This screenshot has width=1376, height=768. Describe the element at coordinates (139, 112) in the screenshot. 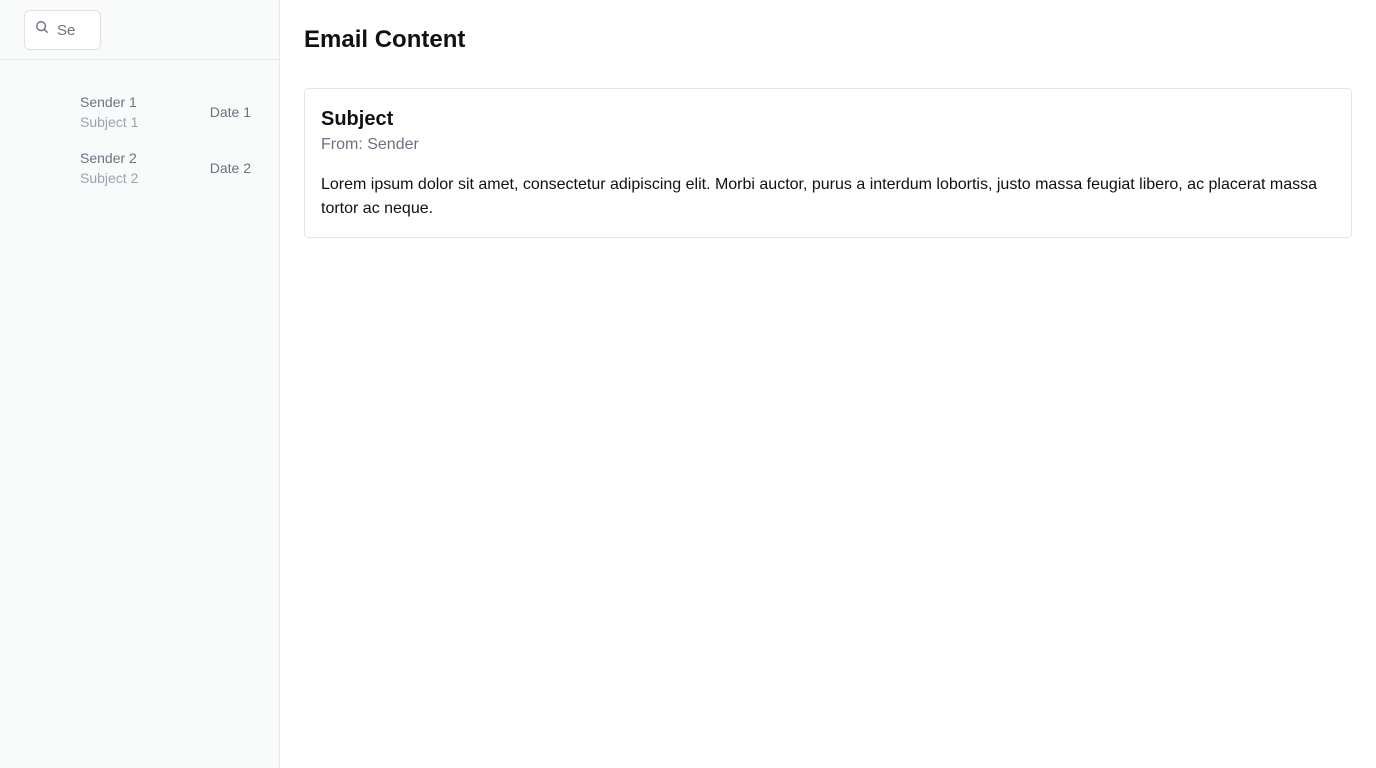

I see `list-item: Sender 1 Subject 1 Date 1` at that location.